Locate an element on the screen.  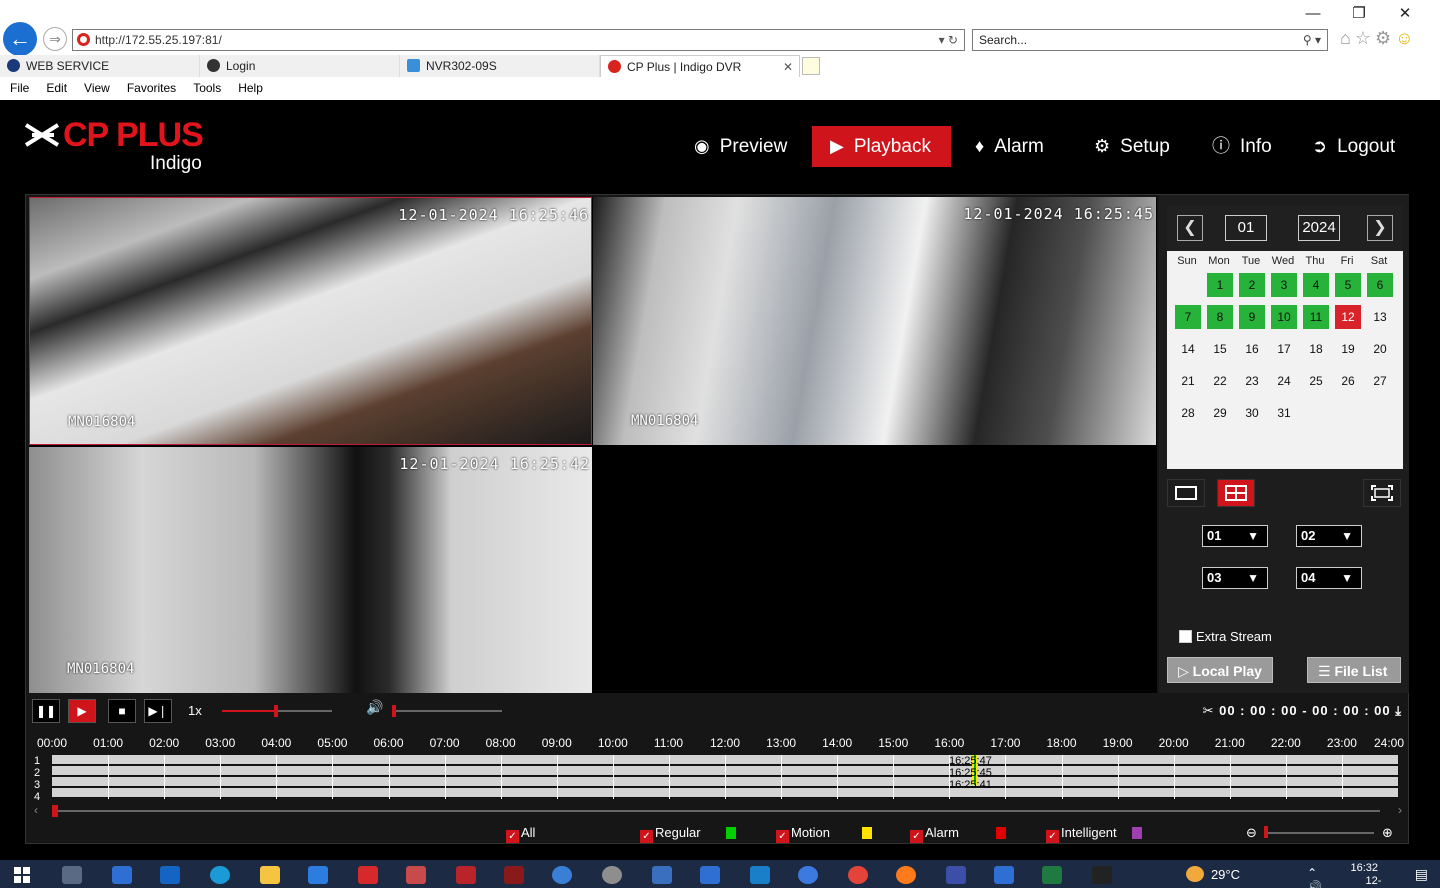
channel-select-4: 04 ▼ is located at coordinates (1329, 578).